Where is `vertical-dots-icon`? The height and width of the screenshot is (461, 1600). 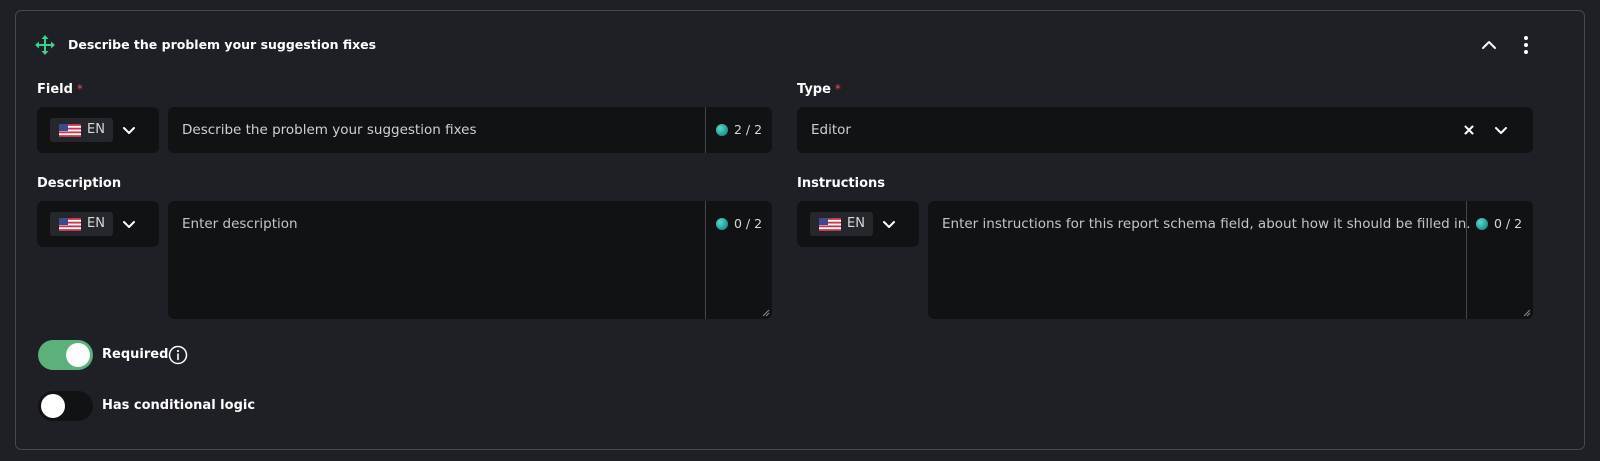 vertical-dots-icon is located at coordinates (1526, 45).